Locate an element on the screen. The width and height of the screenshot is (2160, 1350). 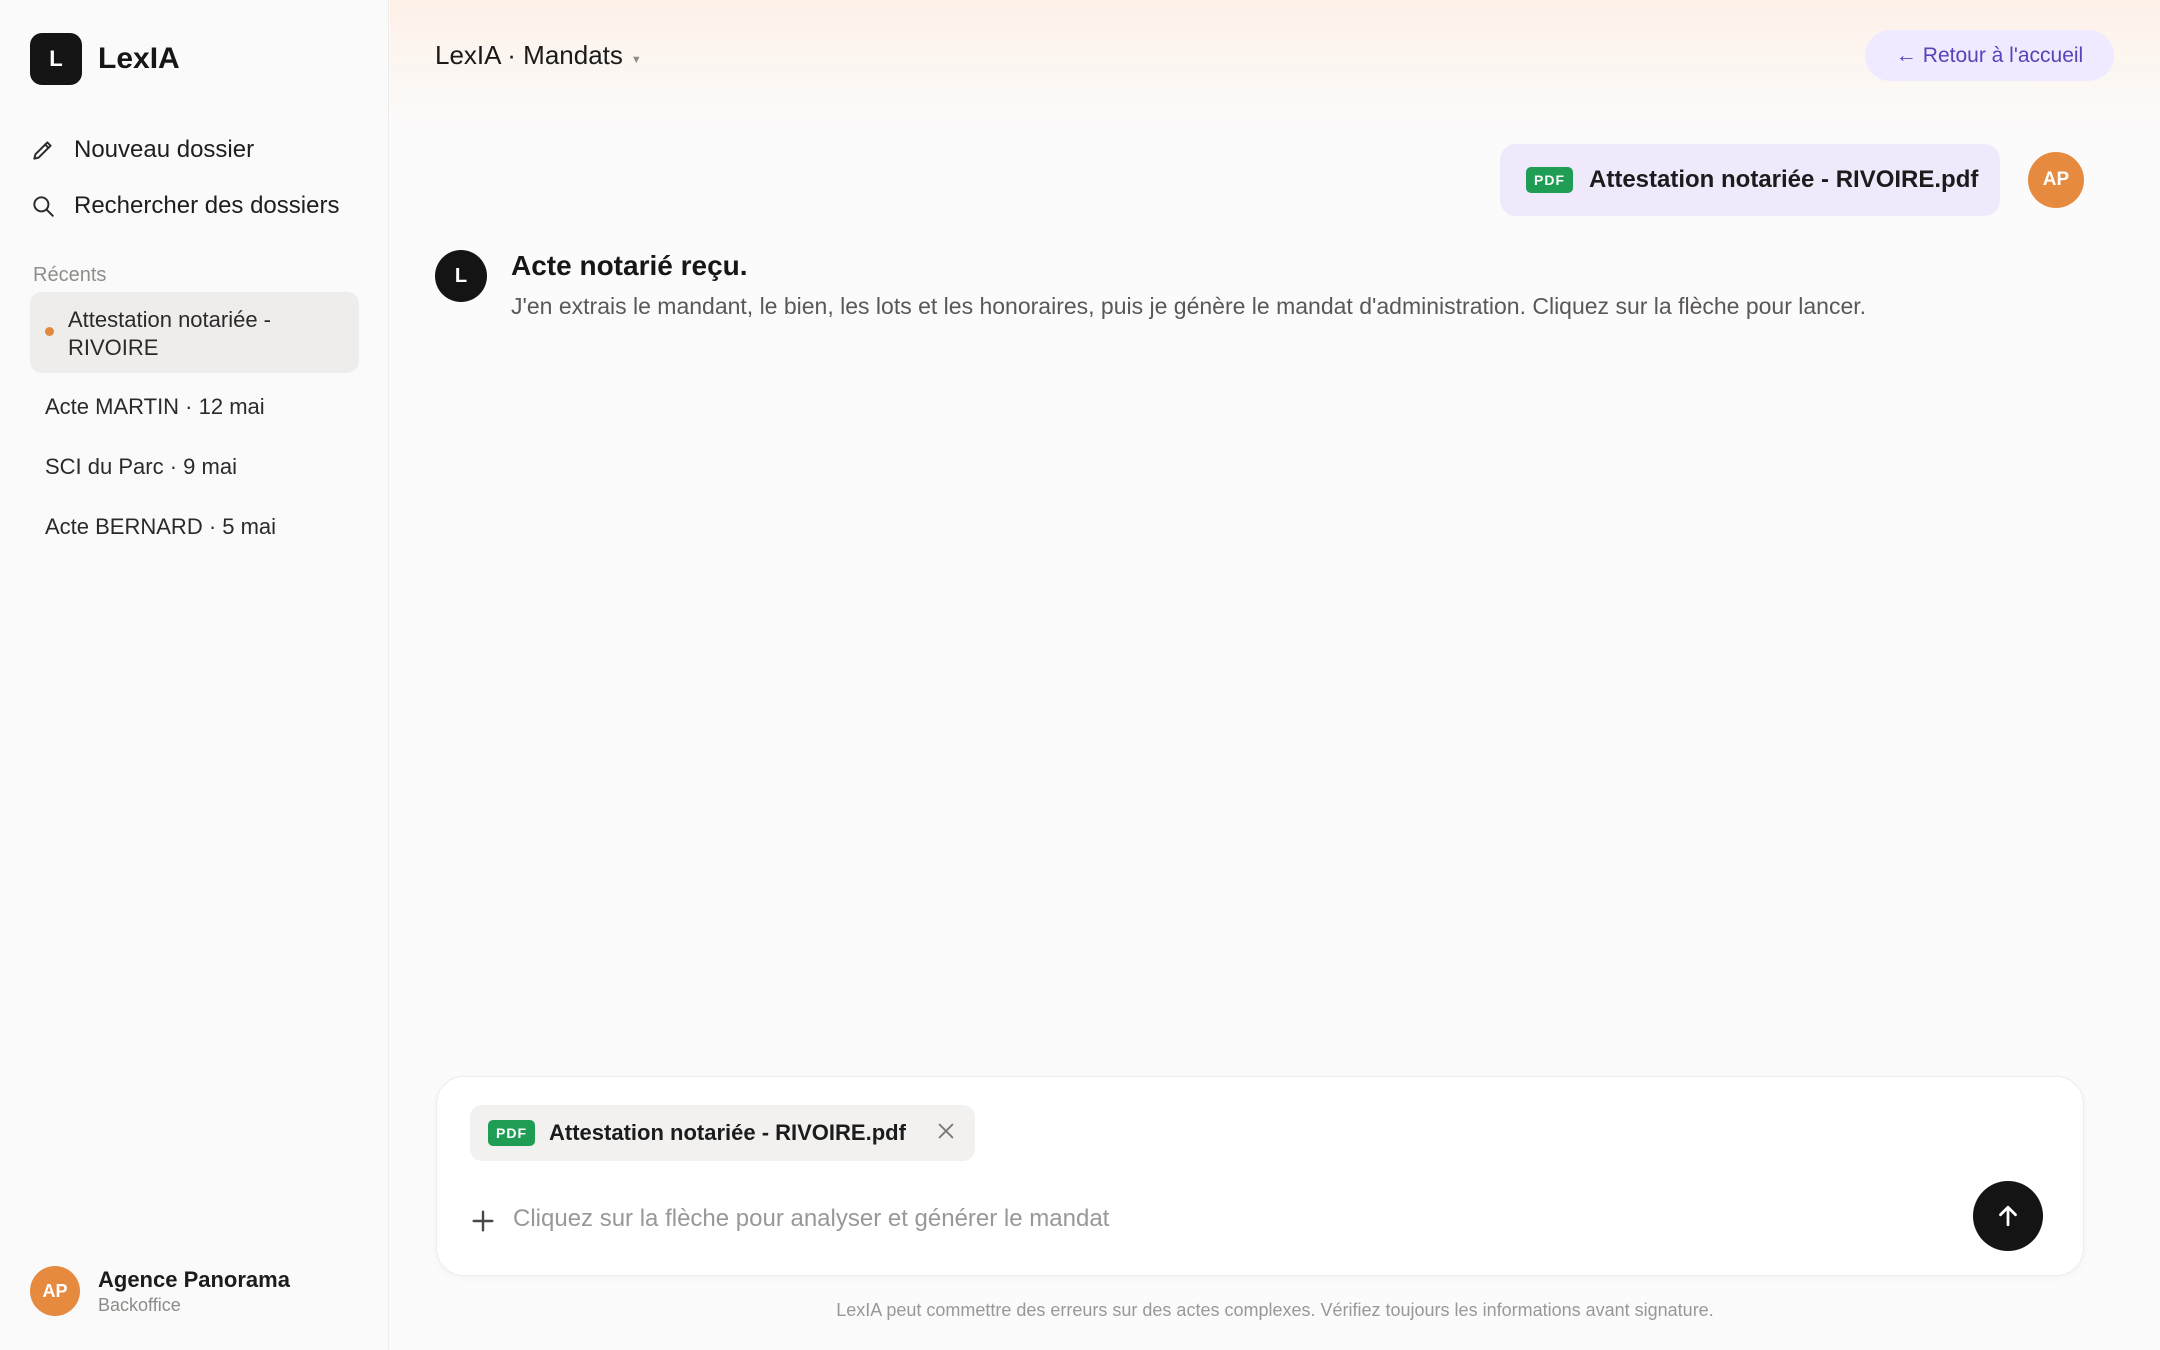
recents-heading: Récents is located at coordinates (70, 275).